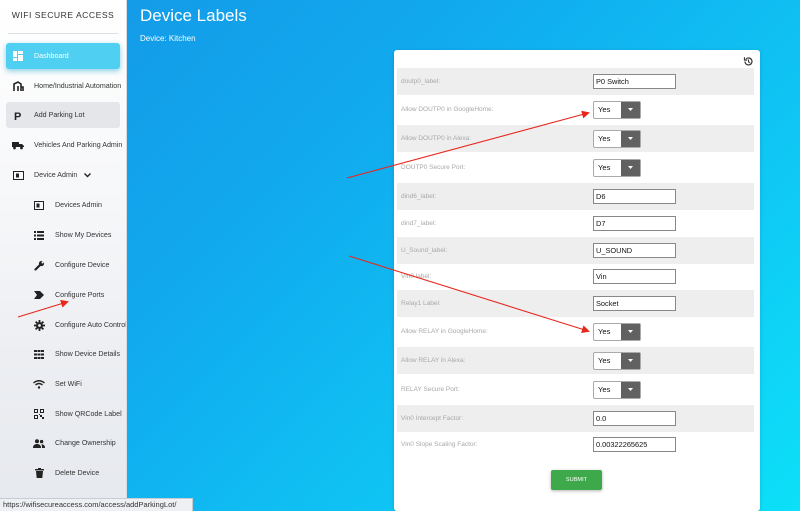 This screenshot has width=800, height=511. I want to click on form-row-vin0-label: Vin0 label: Vin, so click(575, 276).